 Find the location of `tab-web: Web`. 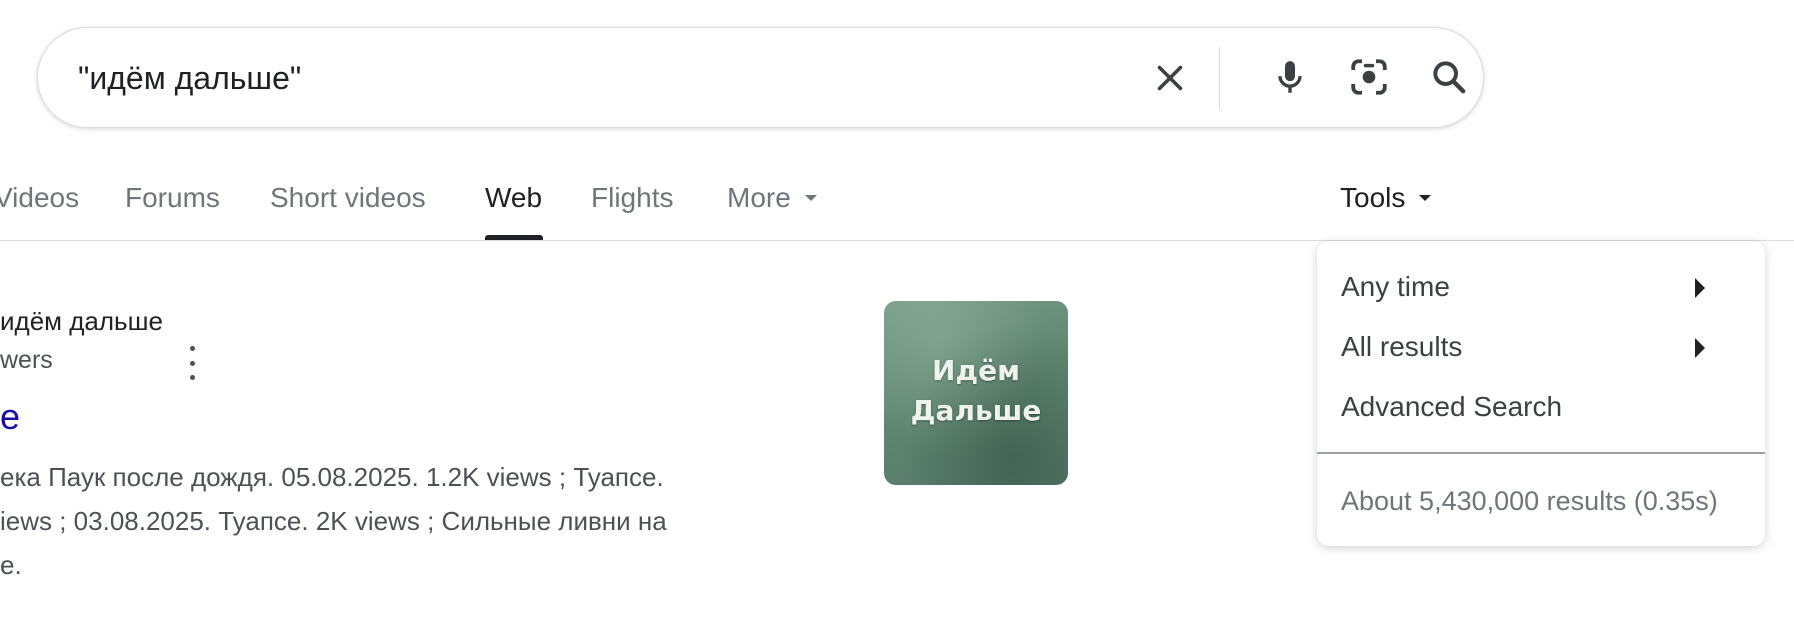

tab-web: Web is located at coordinates (513, 198).